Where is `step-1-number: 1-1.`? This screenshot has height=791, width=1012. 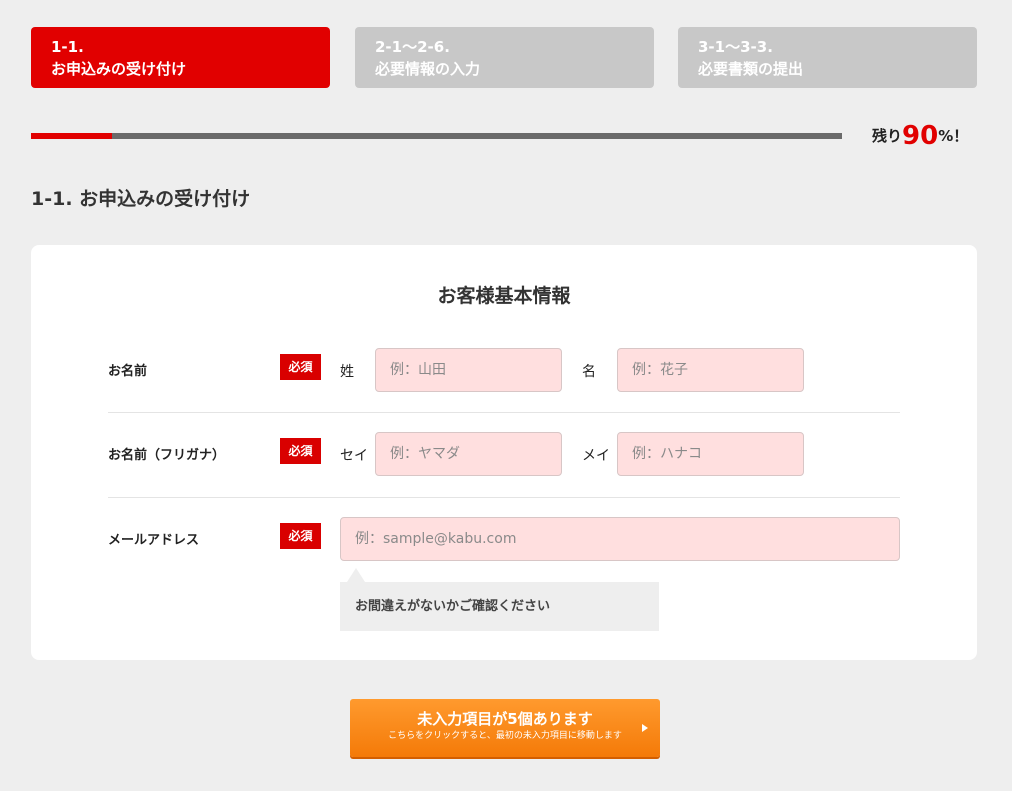 step-1-number: 1-1. is located at coordinates (67, 47).